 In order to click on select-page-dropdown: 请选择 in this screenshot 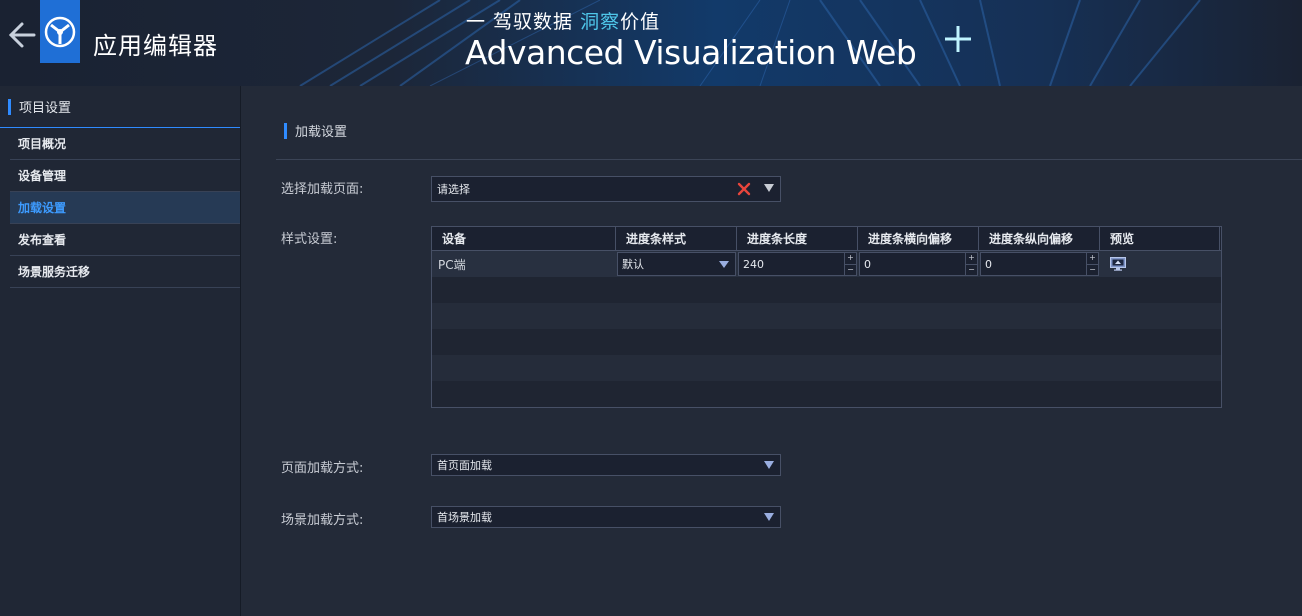, I will do `click(606, 189)`.